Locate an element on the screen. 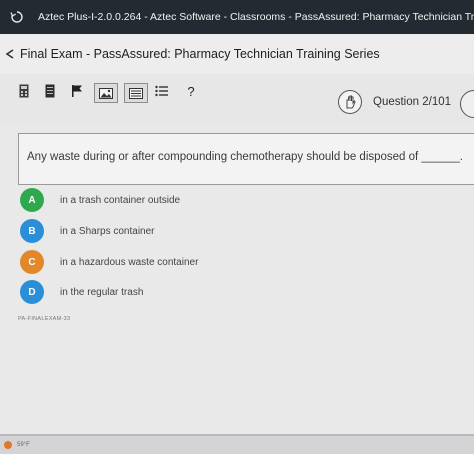 The height and width of the screenshot is (454, 474). answer-letter: B is located at coordinates (32, 231).